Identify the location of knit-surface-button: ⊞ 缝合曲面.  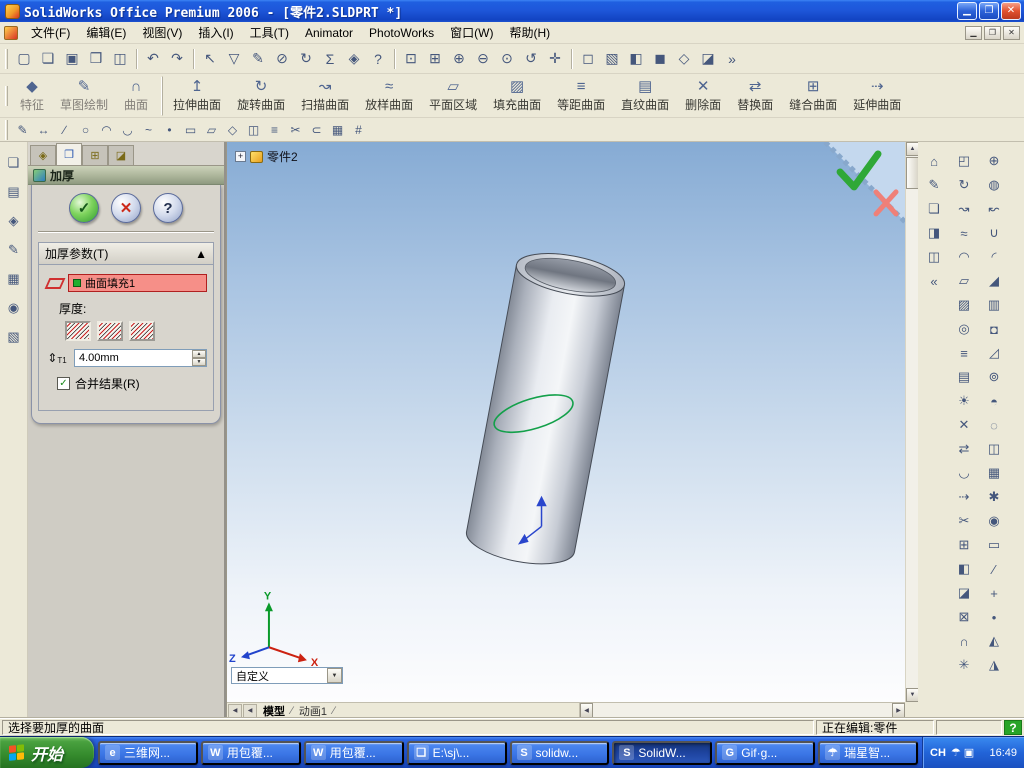
(813, 96).